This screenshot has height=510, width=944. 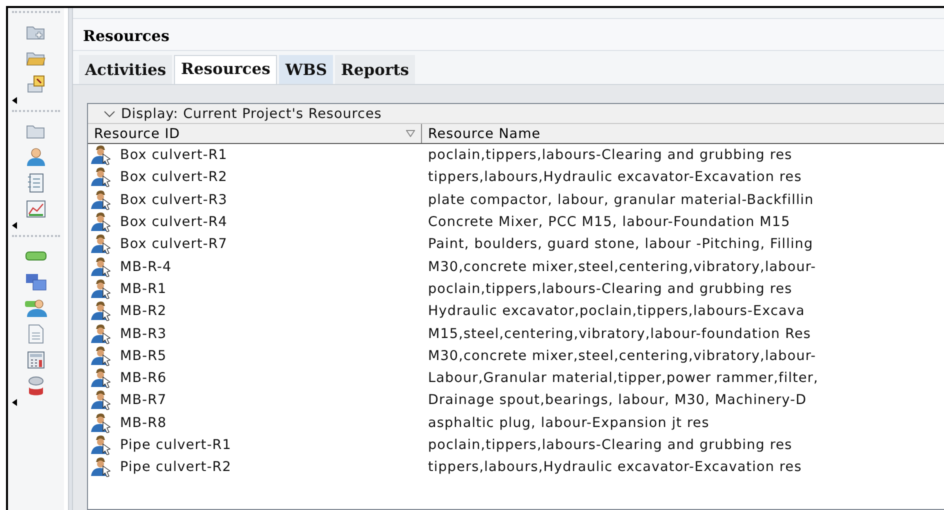 I want to click on expand-chevron-icon, so click(x=109, y=114).